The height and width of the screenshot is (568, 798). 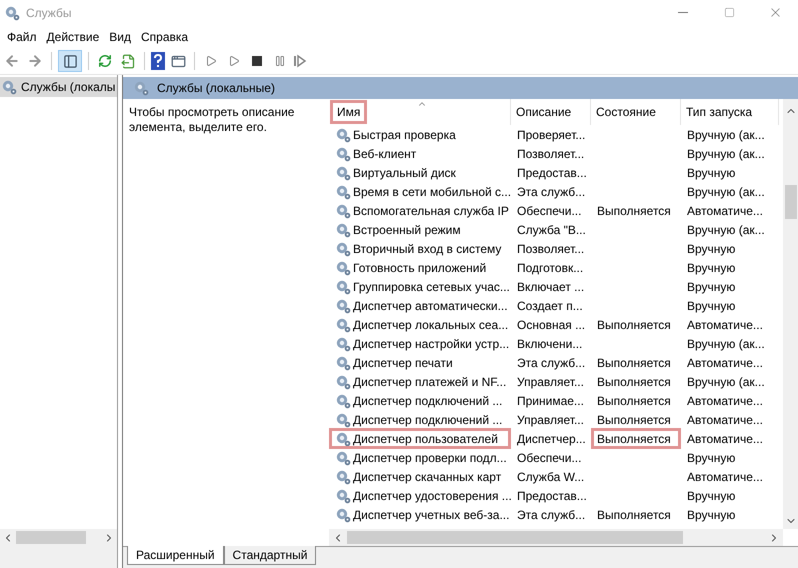 I want to click on description-hint: Чтобы просмотреть описание элемента, выделите его., so click(x=212, y=120).